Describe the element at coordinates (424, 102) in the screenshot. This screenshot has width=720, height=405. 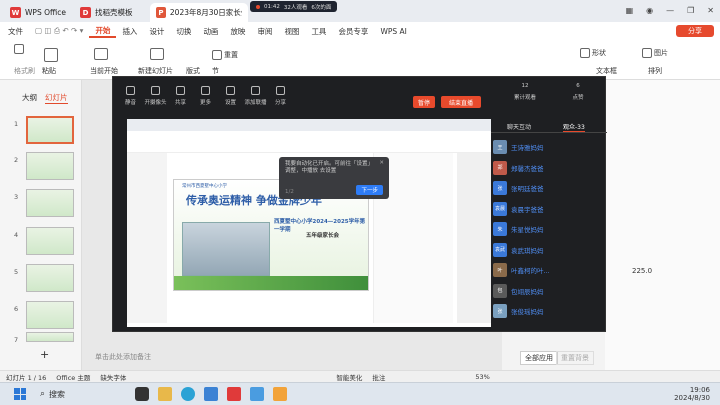
I see `pause-button: 暂停` at that location.